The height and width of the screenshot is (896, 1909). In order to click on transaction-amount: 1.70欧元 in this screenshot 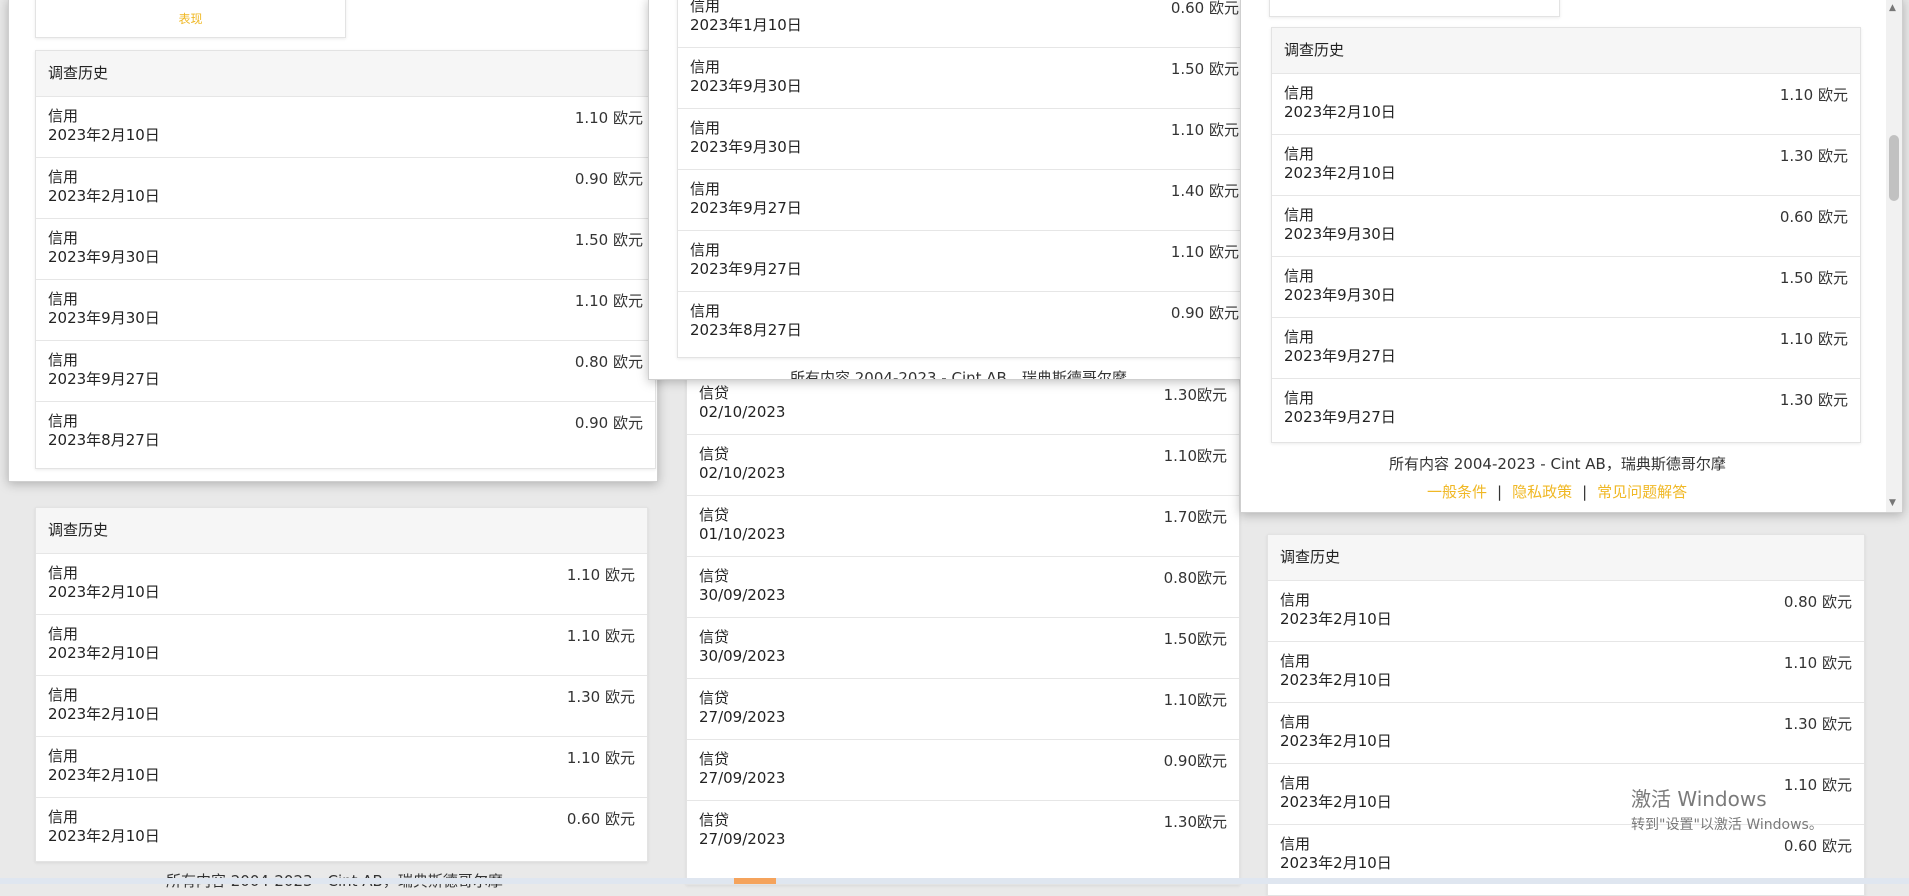, I will do `click(1195, 517)`.